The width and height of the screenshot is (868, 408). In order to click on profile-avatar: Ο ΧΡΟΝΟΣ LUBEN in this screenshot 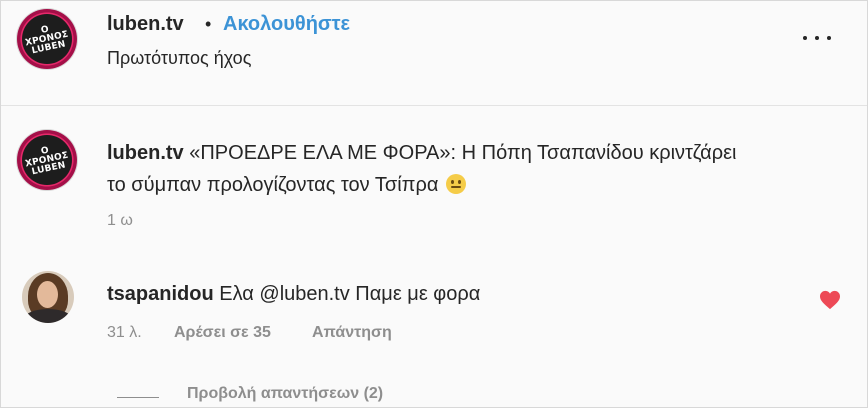, I will do `click(47, 39)`.